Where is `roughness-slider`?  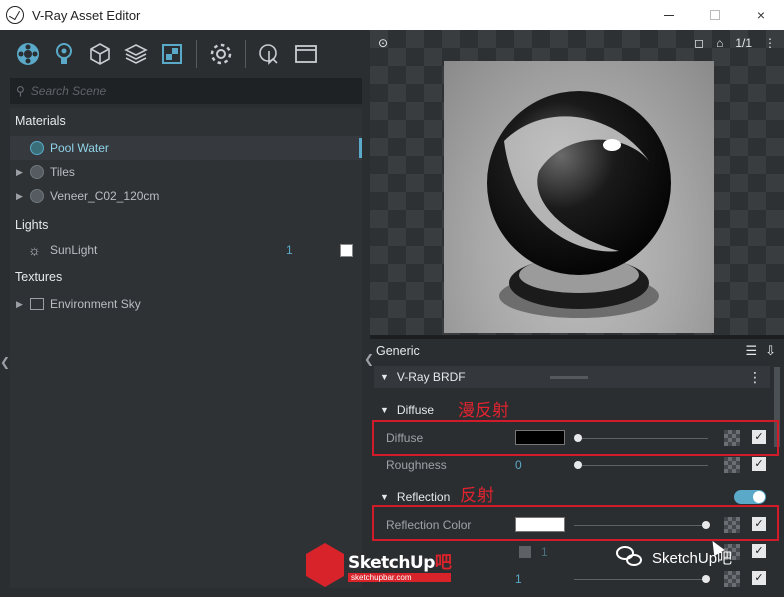
roughness-slider is located at coordinates (641, 465).